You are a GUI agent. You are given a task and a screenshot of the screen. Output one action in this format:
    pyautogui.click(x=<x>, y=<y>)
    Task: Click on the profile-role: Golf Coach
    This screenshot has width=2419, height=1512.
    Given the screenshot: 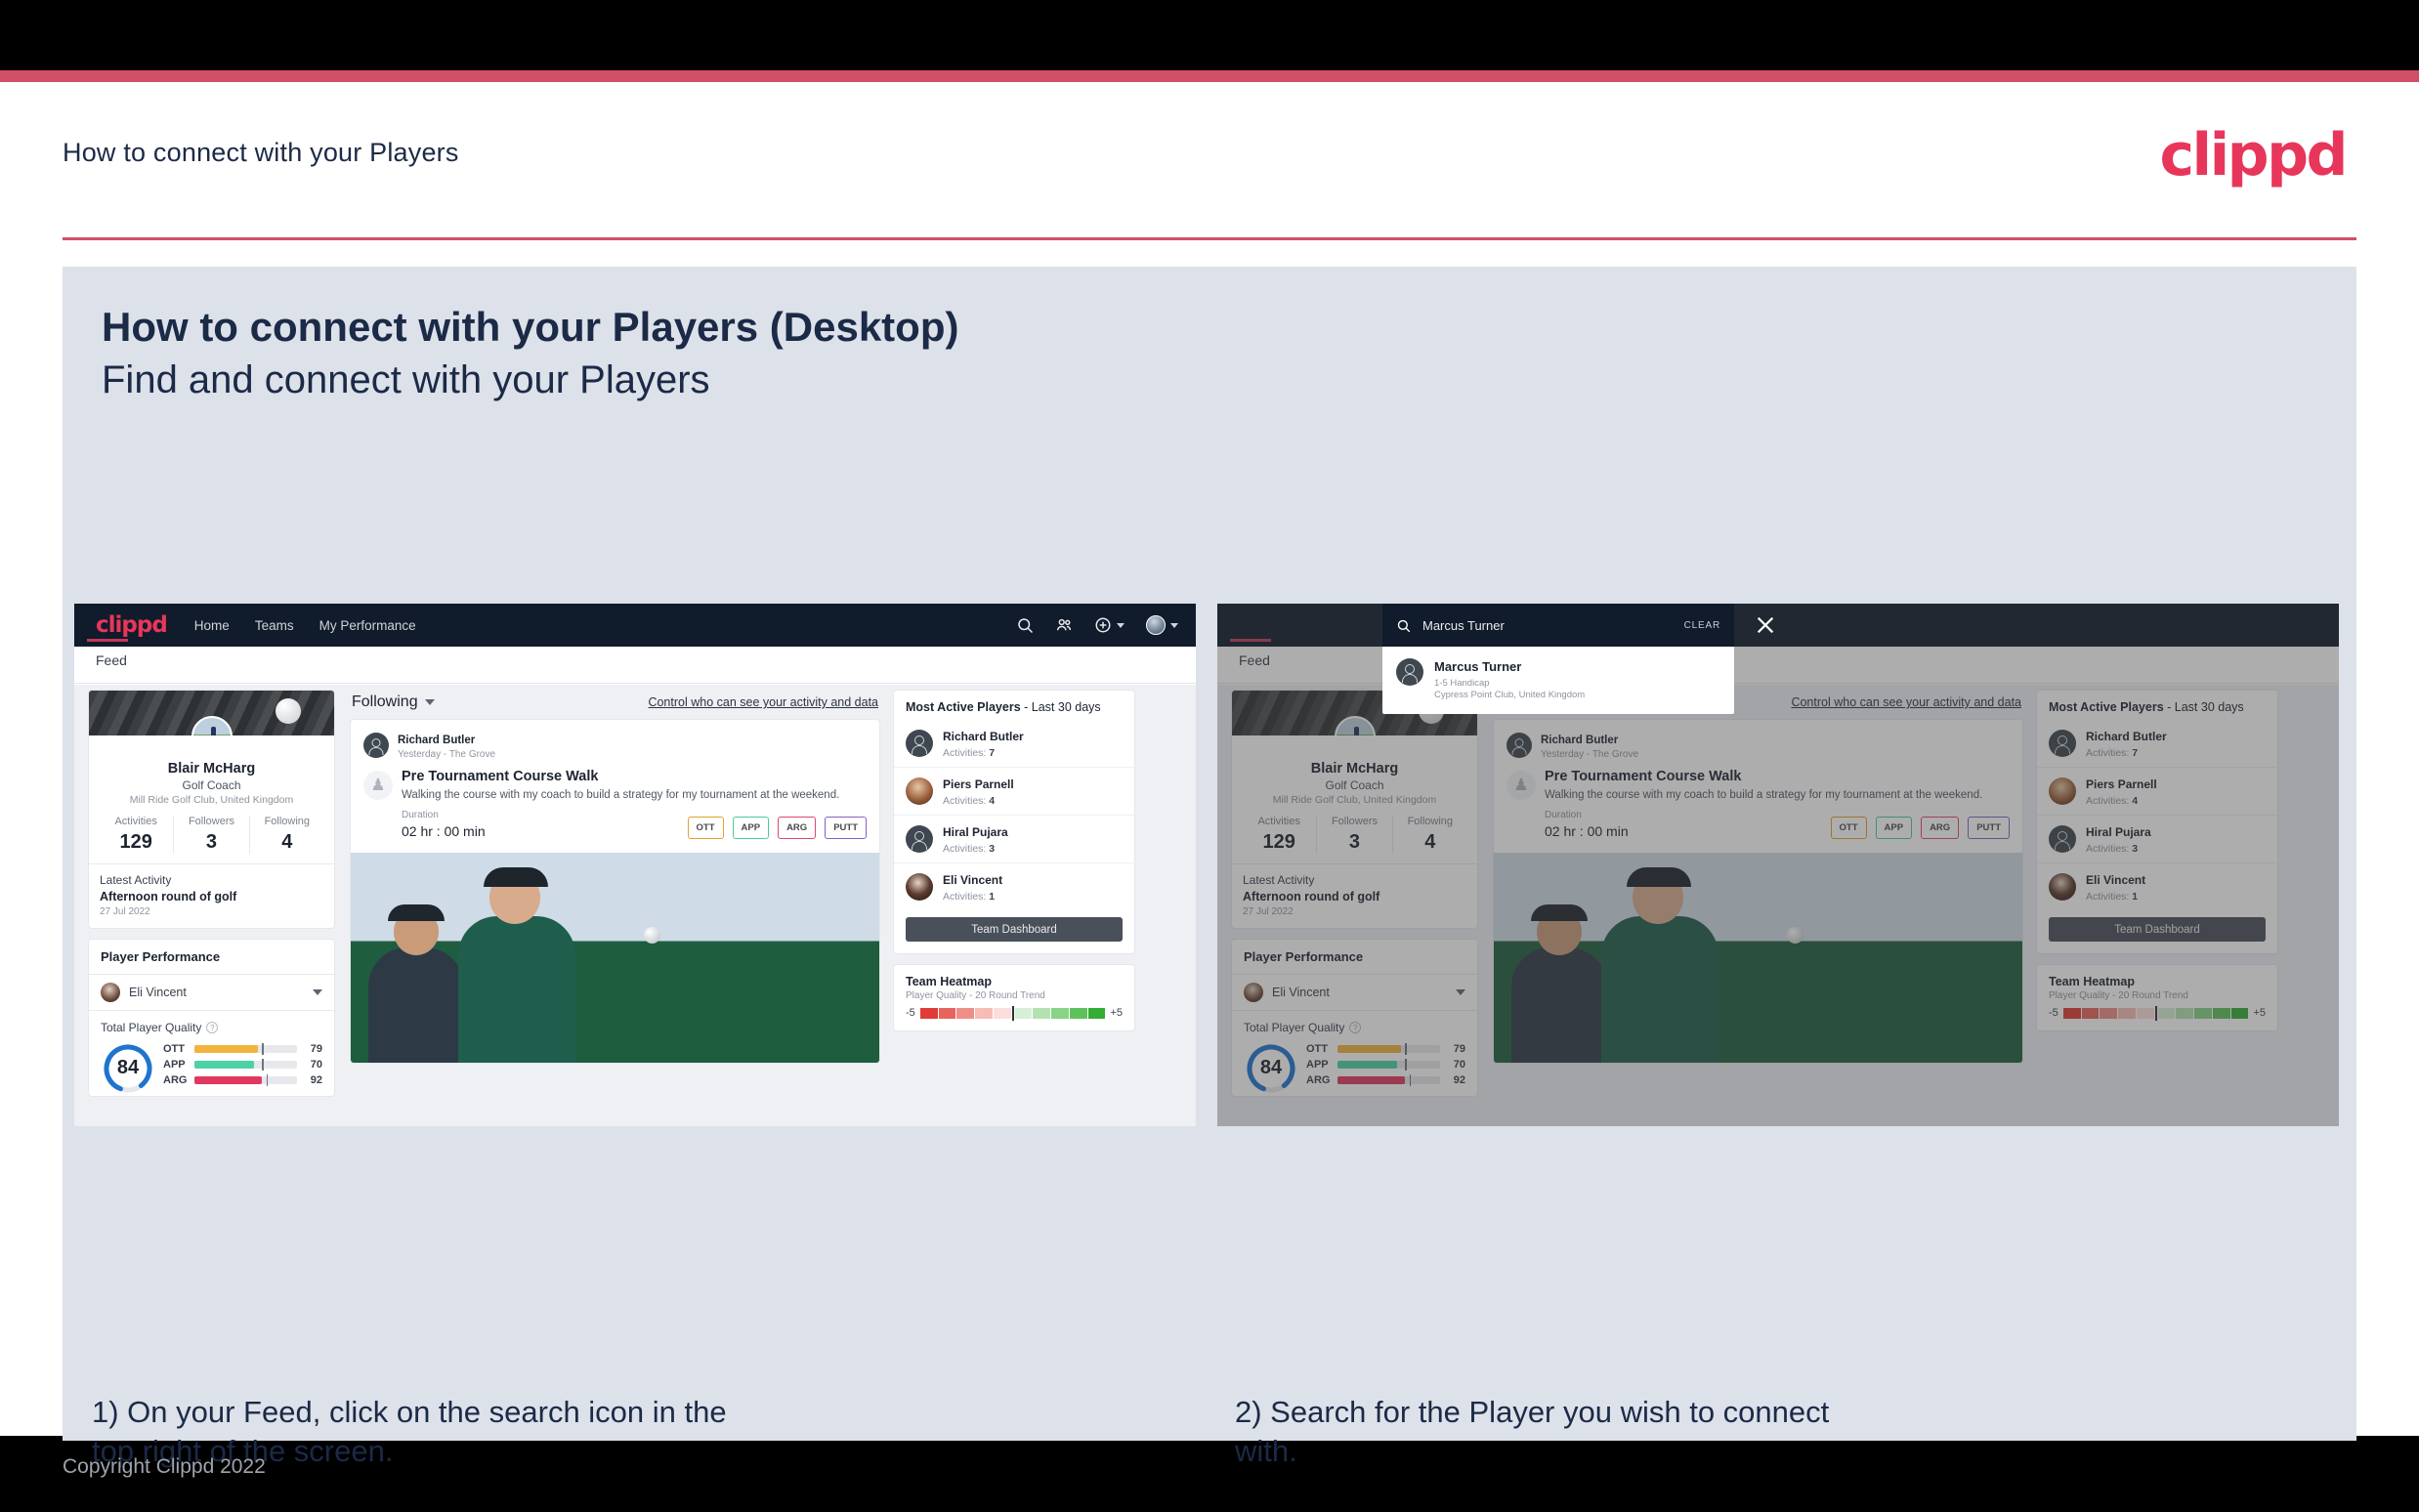 What is the action you would take?
    pyautogui.click(x=211, y=785)
    